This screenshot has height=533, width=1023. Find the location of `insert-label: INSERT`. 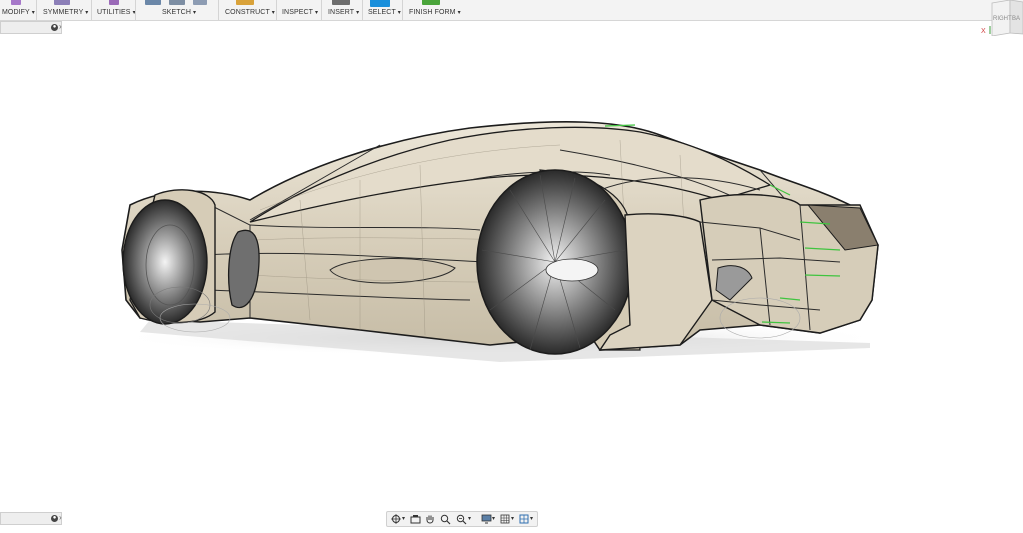

insert-label: INSERT is located at coordinates (341, 12).